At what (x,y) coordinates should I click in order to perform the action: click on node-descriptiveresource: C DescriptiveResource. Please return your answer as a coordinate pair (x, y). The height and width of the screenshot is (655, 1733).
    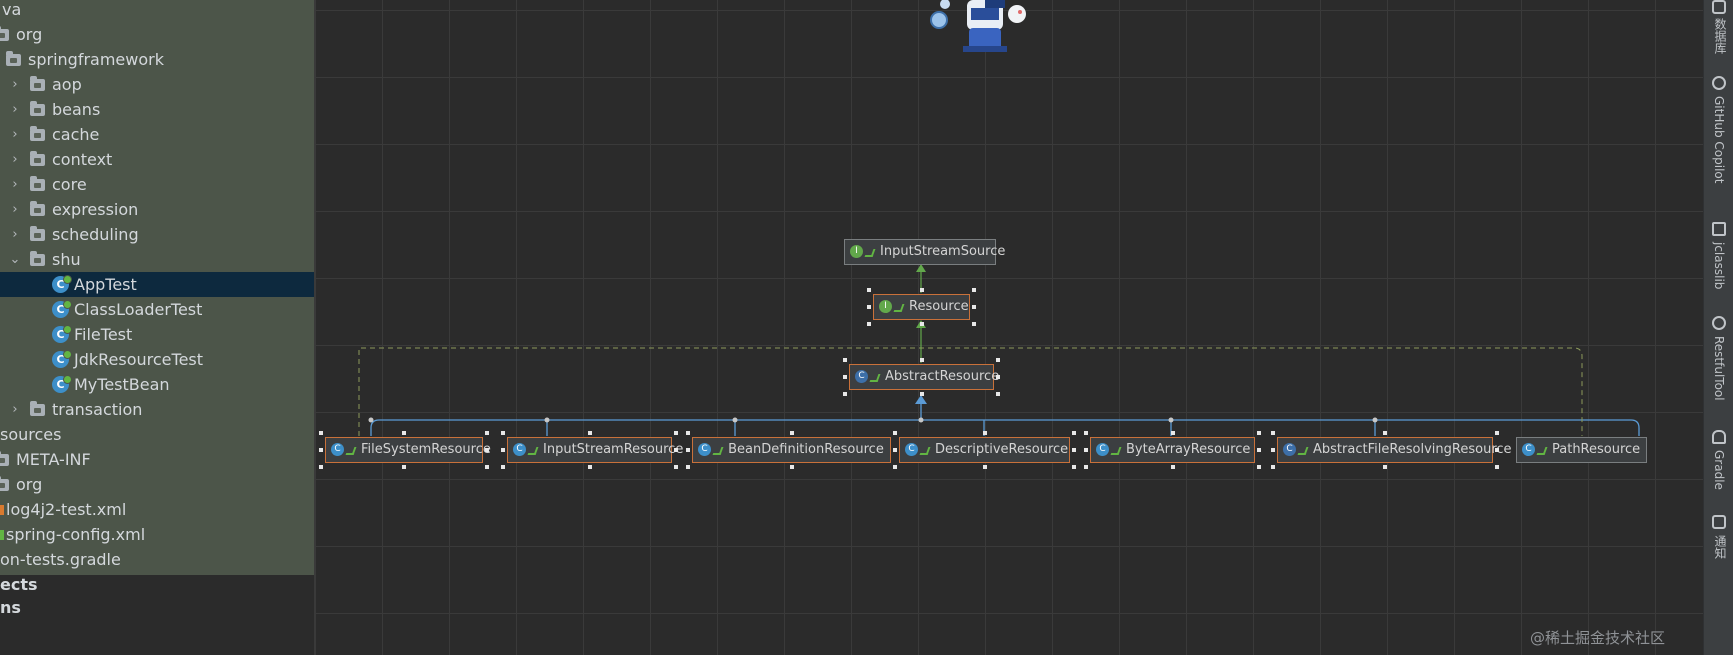
    Looking at the image, I should click on (984, 450).